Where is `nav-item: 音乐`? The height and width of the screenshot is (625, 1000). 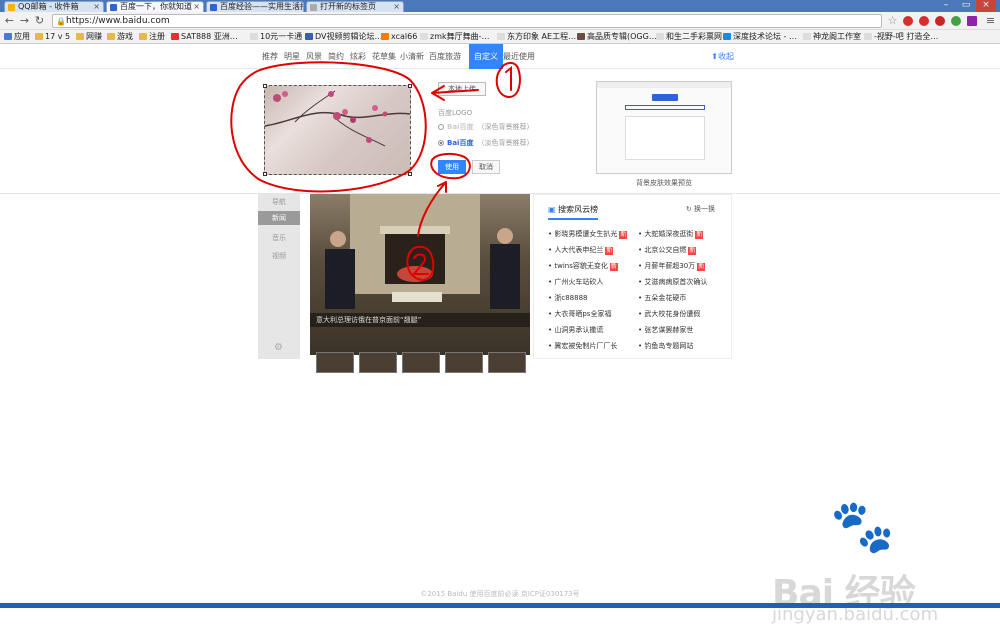 nav-item: 音乐 is located at coordinates (279, 238).